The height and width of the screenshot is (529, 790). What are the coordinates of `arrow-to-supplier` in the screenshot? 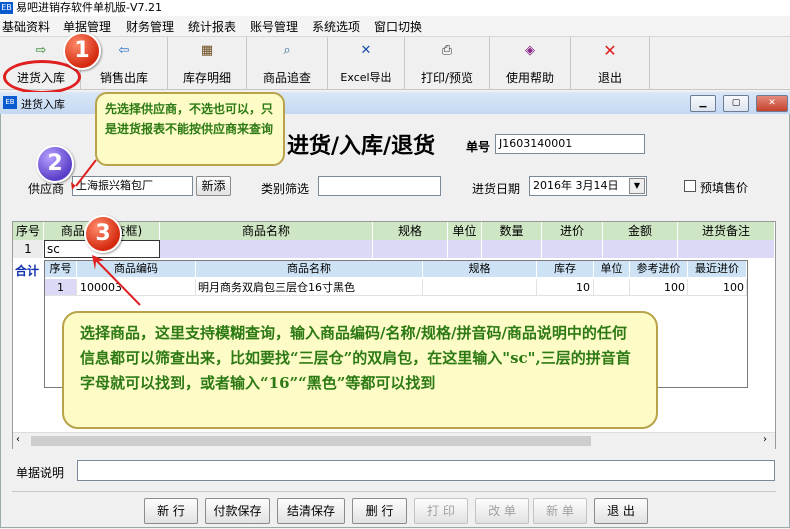 It's located at (86, 173).